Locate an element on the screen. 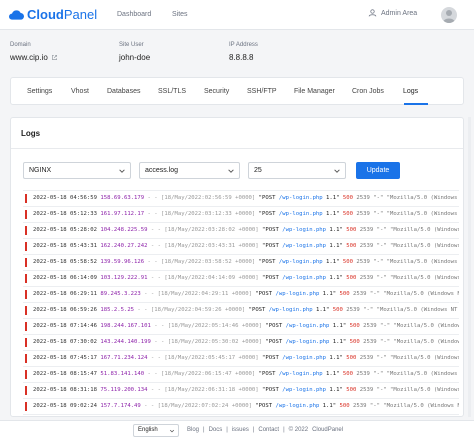  line-count-select: 25 is located at coordinates (297, 170).